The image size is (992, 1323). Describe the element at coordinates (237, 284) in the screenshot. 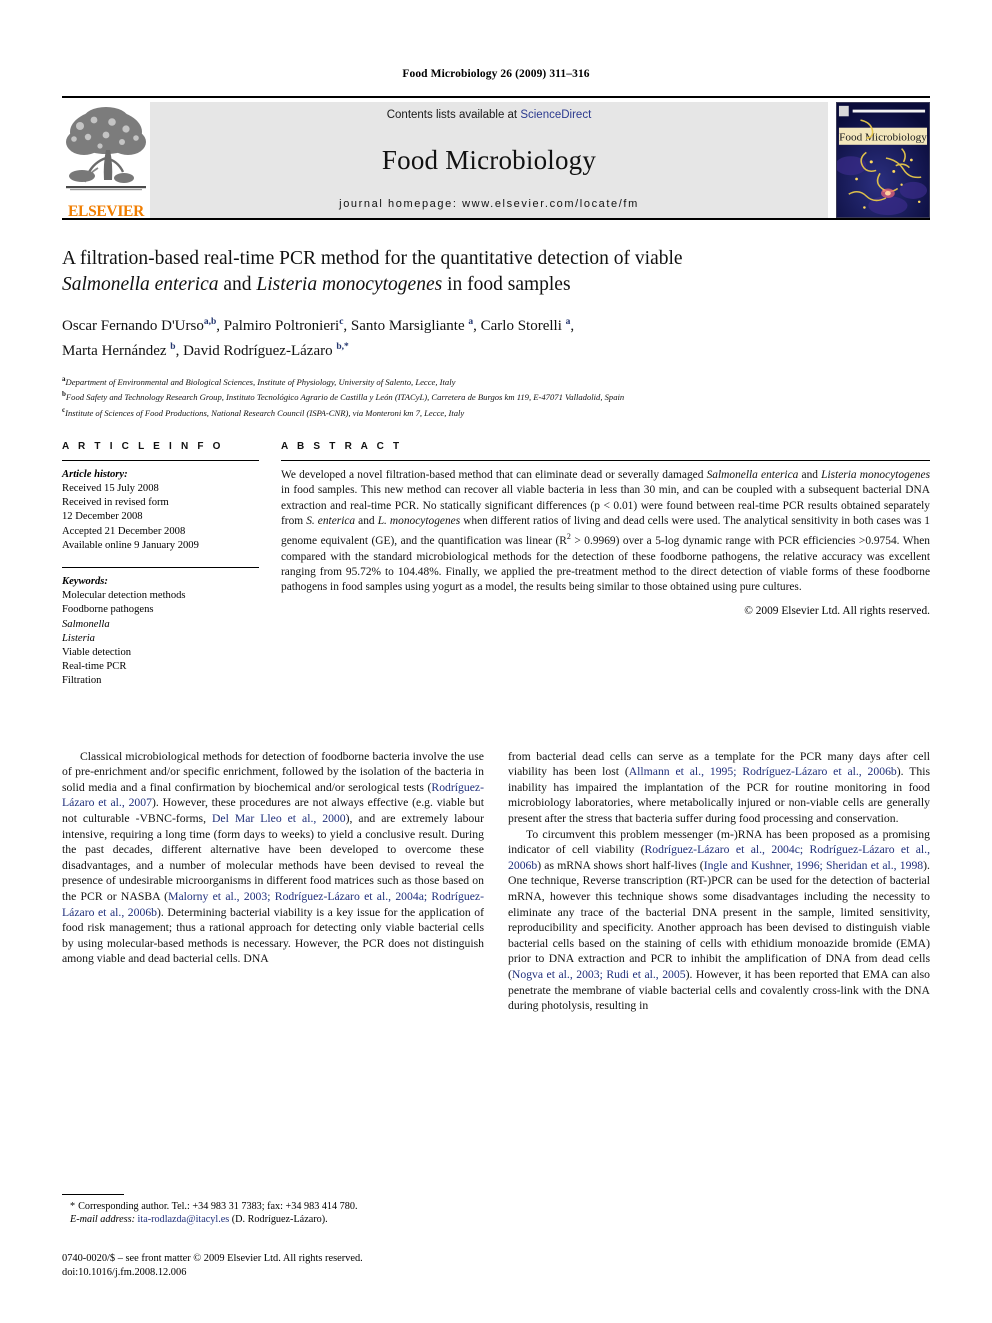

I see `title-conjunction: and` at that location.